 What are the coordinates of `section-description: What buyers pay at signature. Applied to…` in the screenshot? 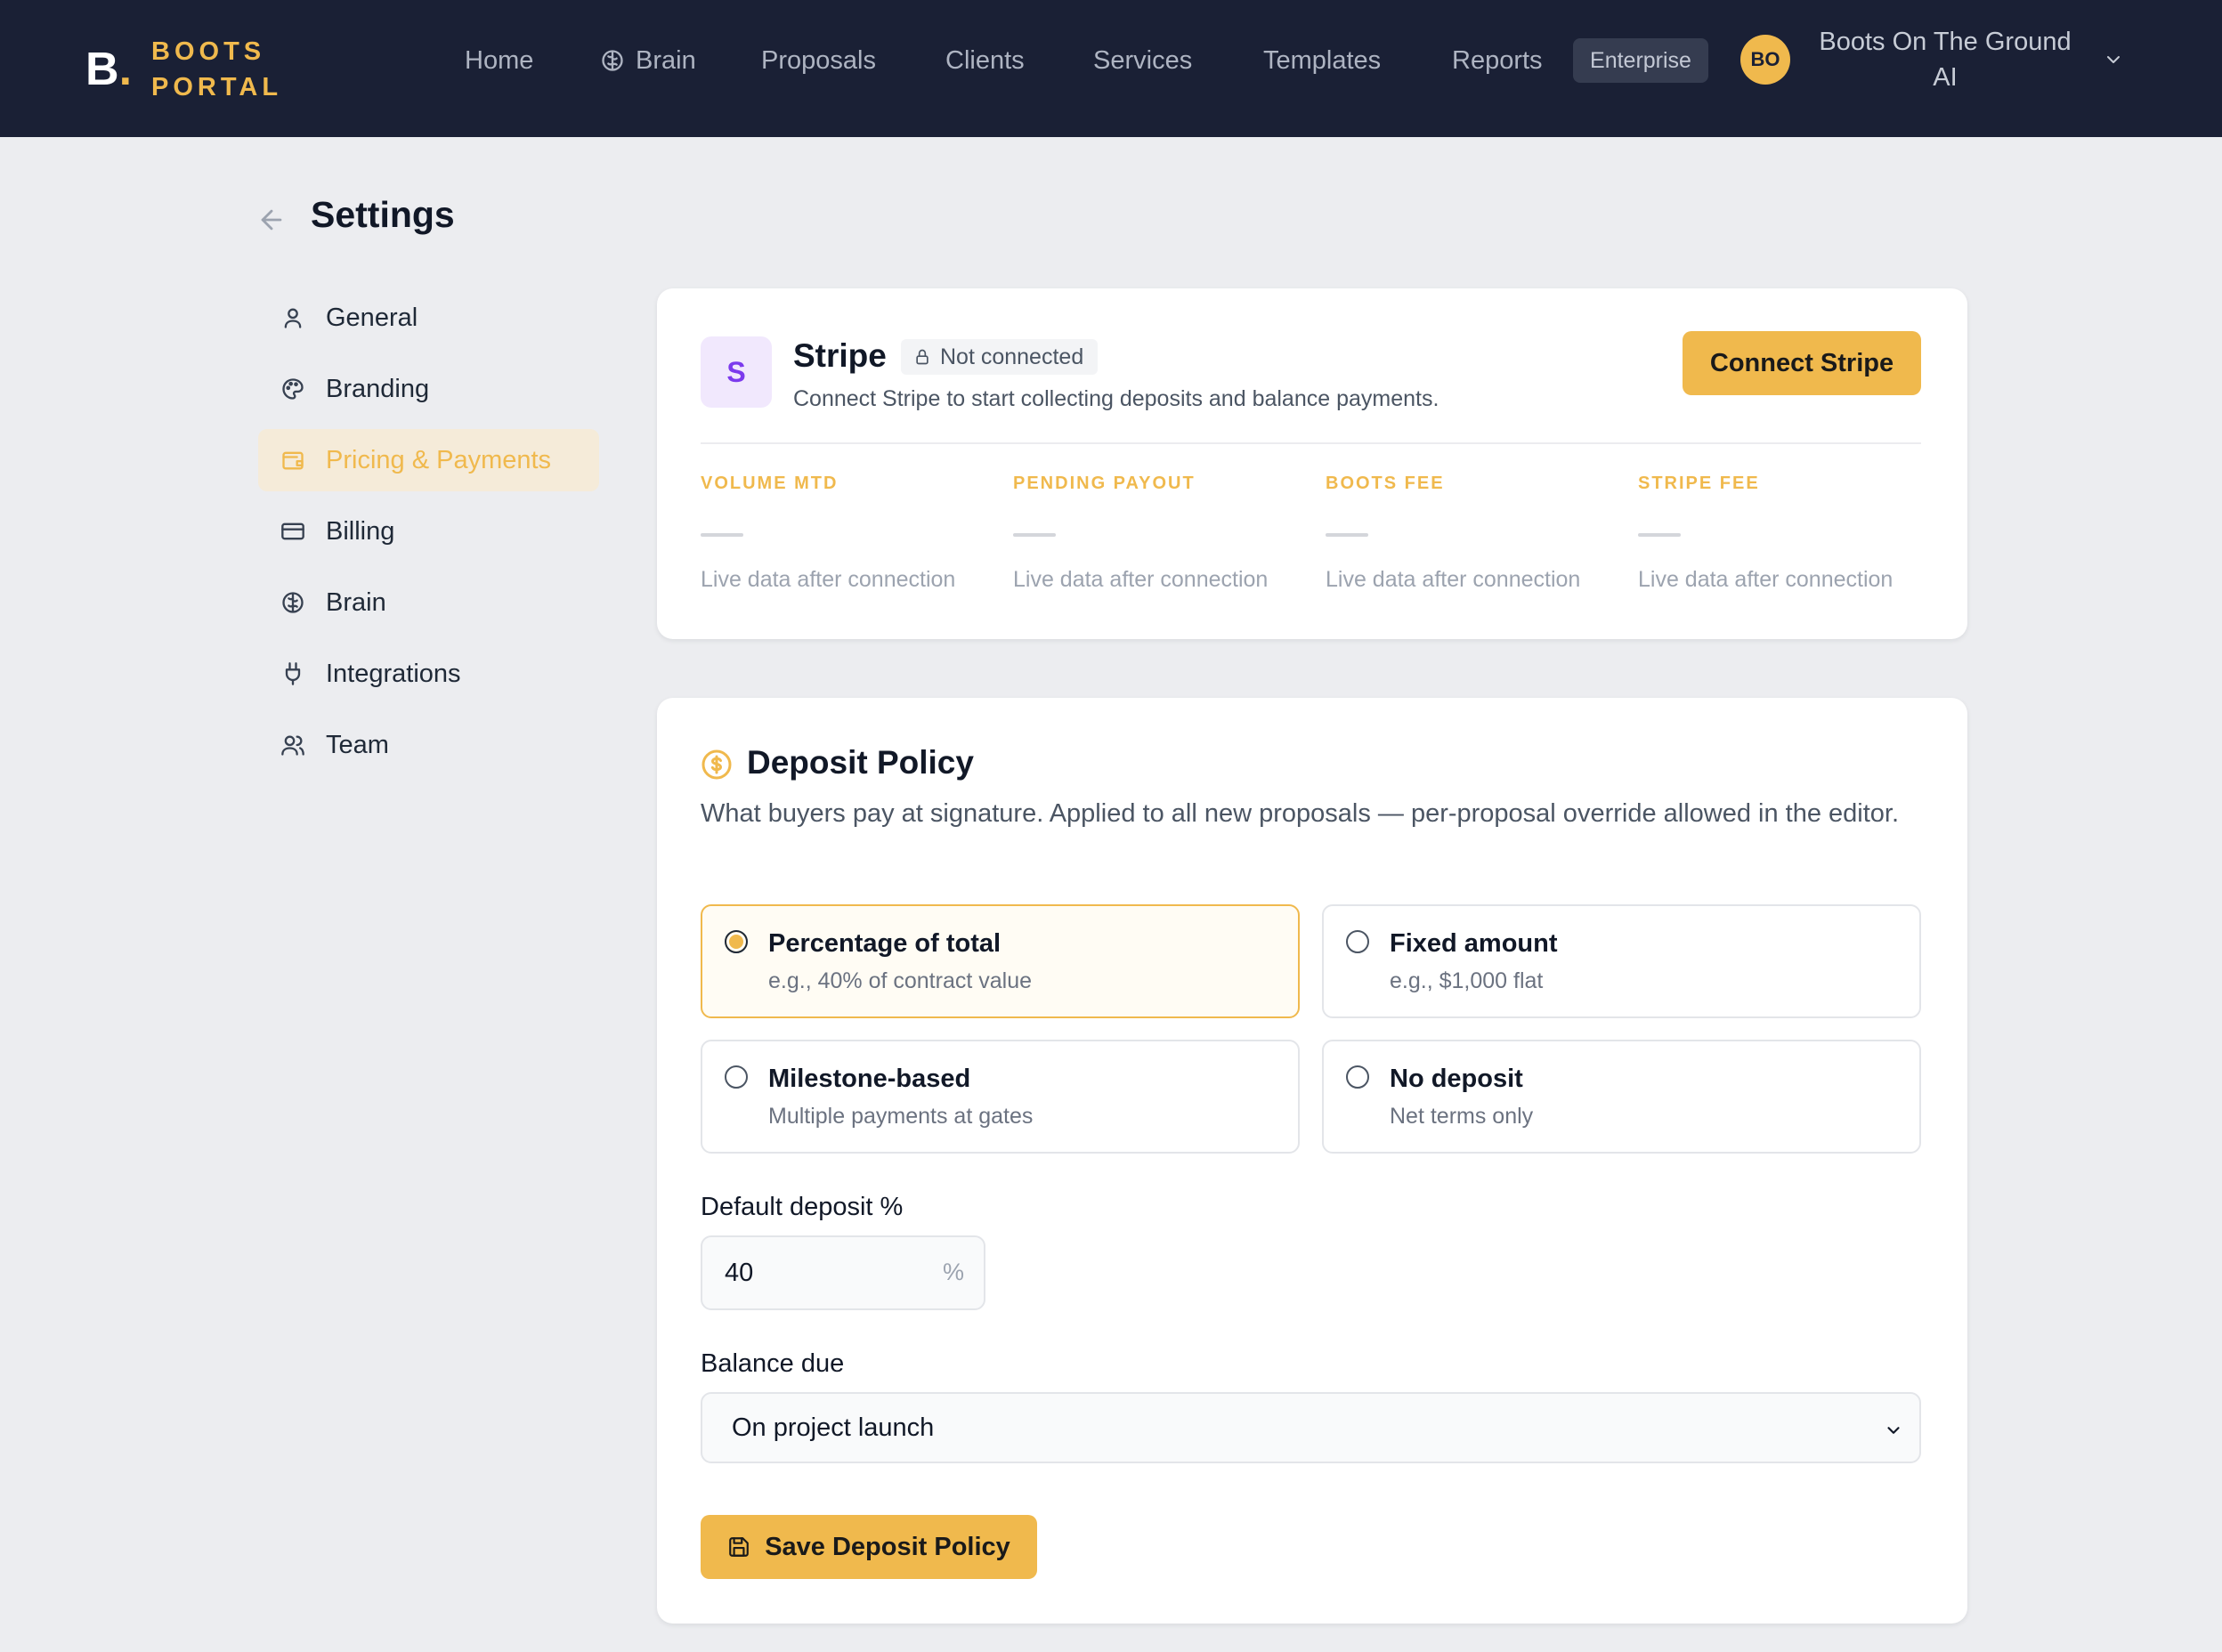 It's located at (1300, 813).